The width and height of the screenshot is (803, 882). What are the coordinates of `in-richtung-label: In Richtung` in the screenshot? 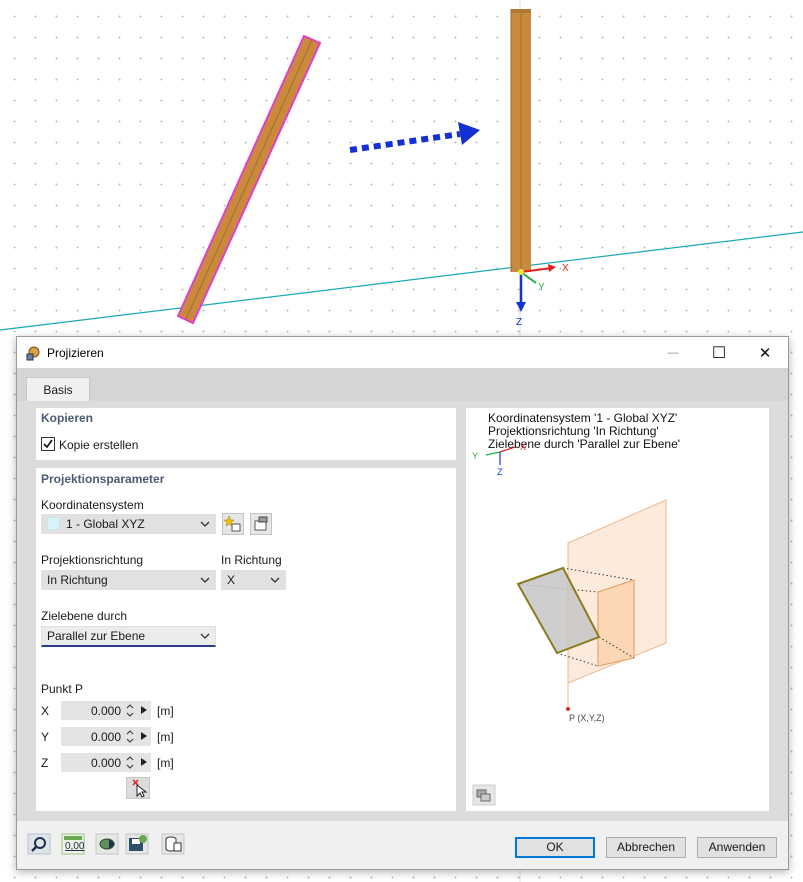 It's located at (251, 560).